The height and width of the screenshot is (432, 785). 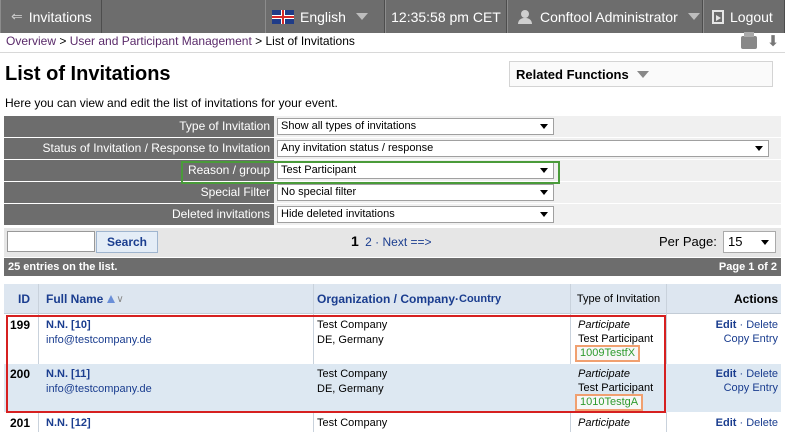 What do you see at coordinates (386, 299) in the screenshot?
I see `column-organization-label: Organization / Company` at bounding box center [386, 299].